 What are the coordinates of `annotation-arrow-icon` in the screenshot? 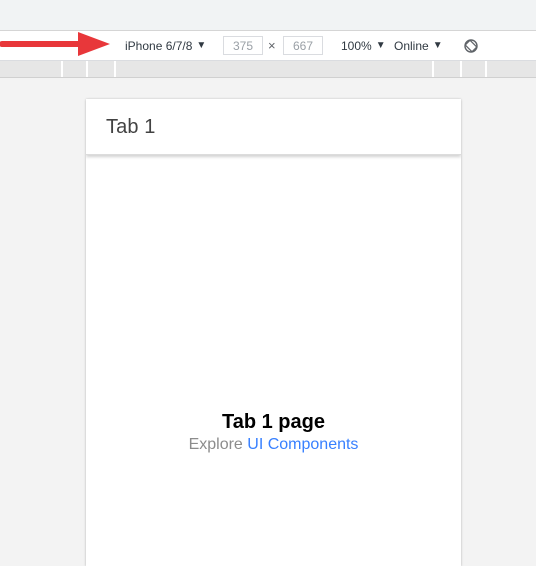 It's located at (55, 44).